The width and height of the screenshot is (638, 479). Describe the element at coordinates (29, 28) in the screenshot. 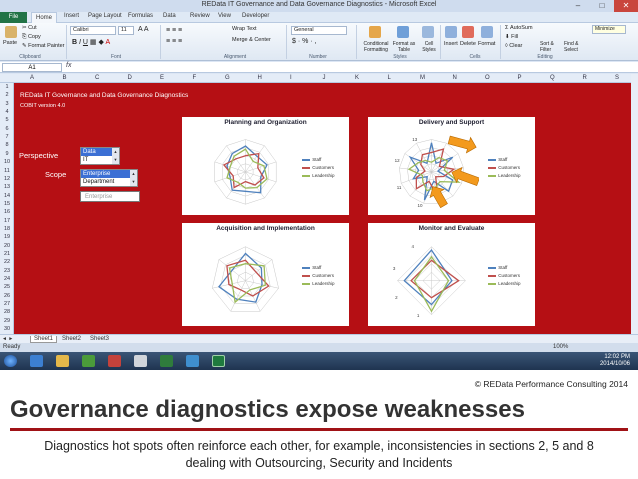

I see `cut-button: ✂ Cut` at that location.